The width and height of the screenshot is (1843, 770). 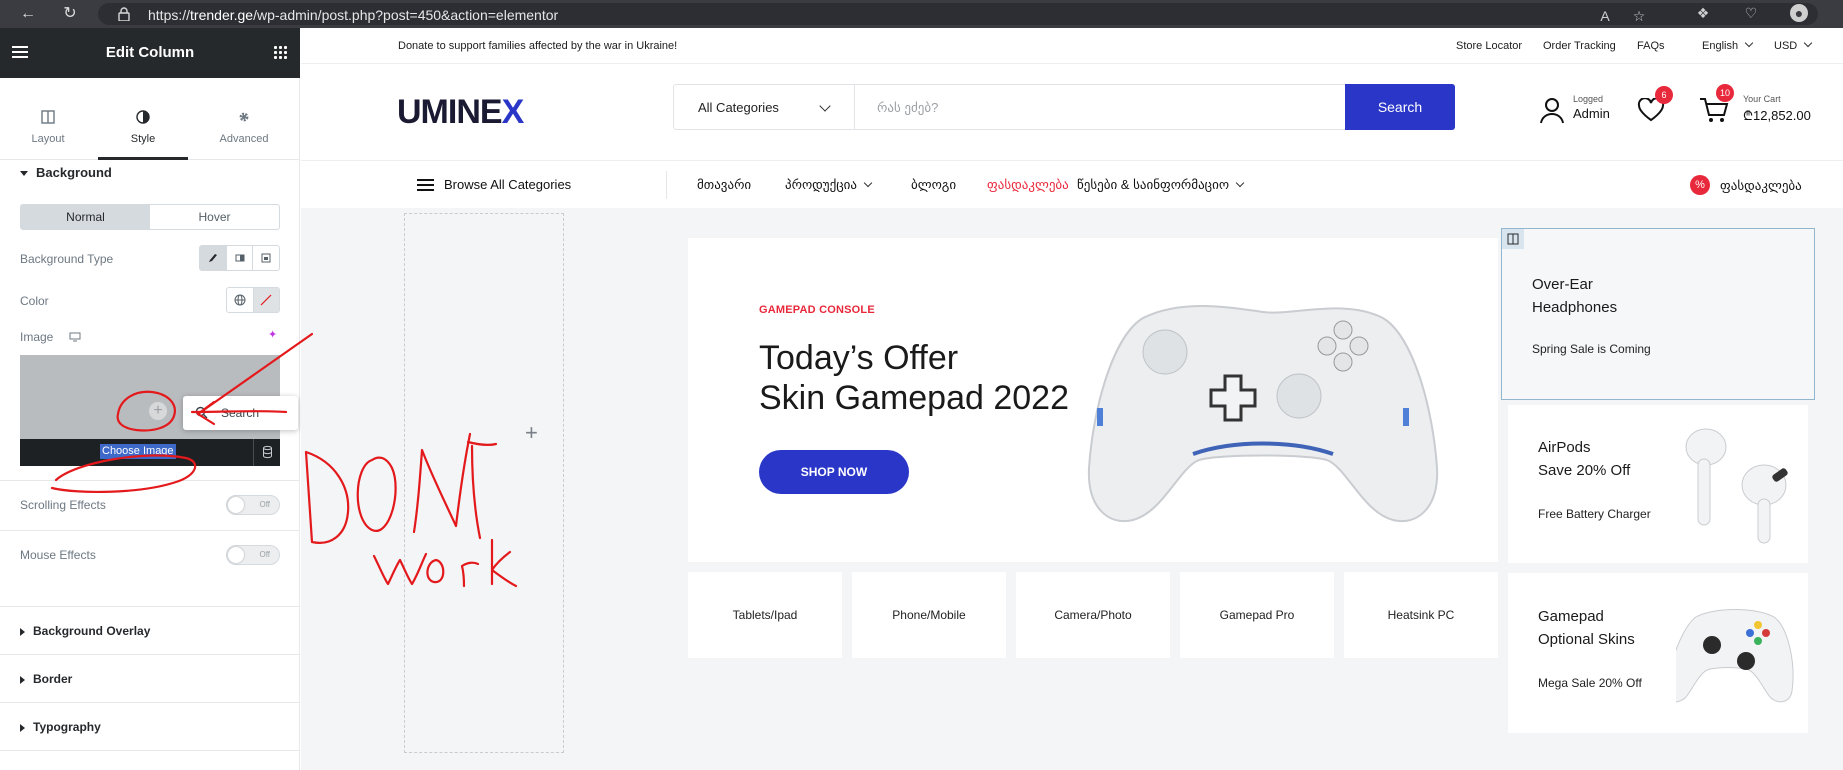 I want to click on annotation-circle-choose, so click(x=123, y=474).